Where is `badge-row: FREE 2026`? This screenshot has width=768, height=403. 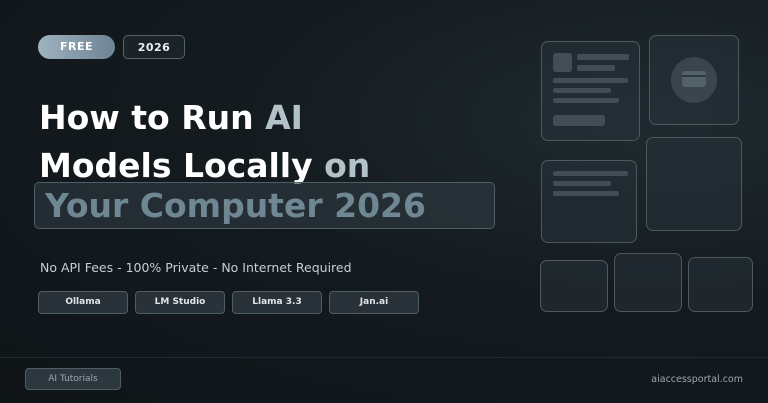 badge-row: FREE 2026 is located at coordinates (111, 47).